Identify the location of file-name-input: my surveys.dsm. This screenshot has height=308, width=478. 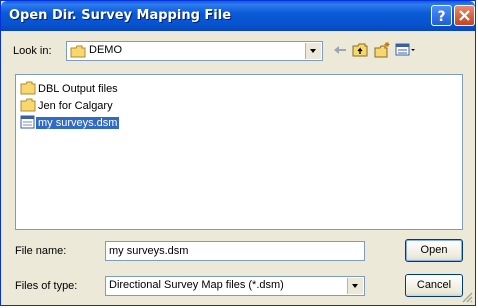
(235, 251).